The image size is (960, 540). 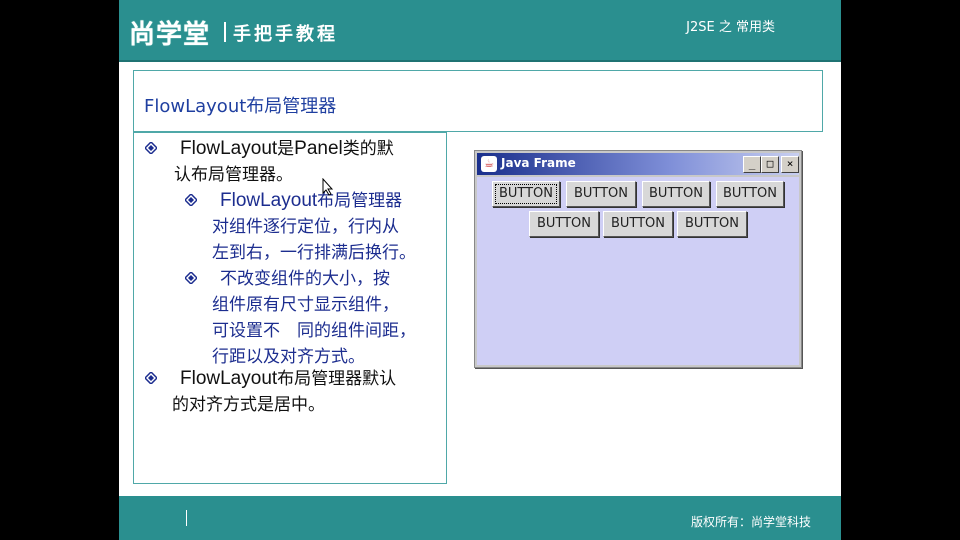 I want to click on copyright: 版权所有：尚学堂科技, so click(x=750, y=522).